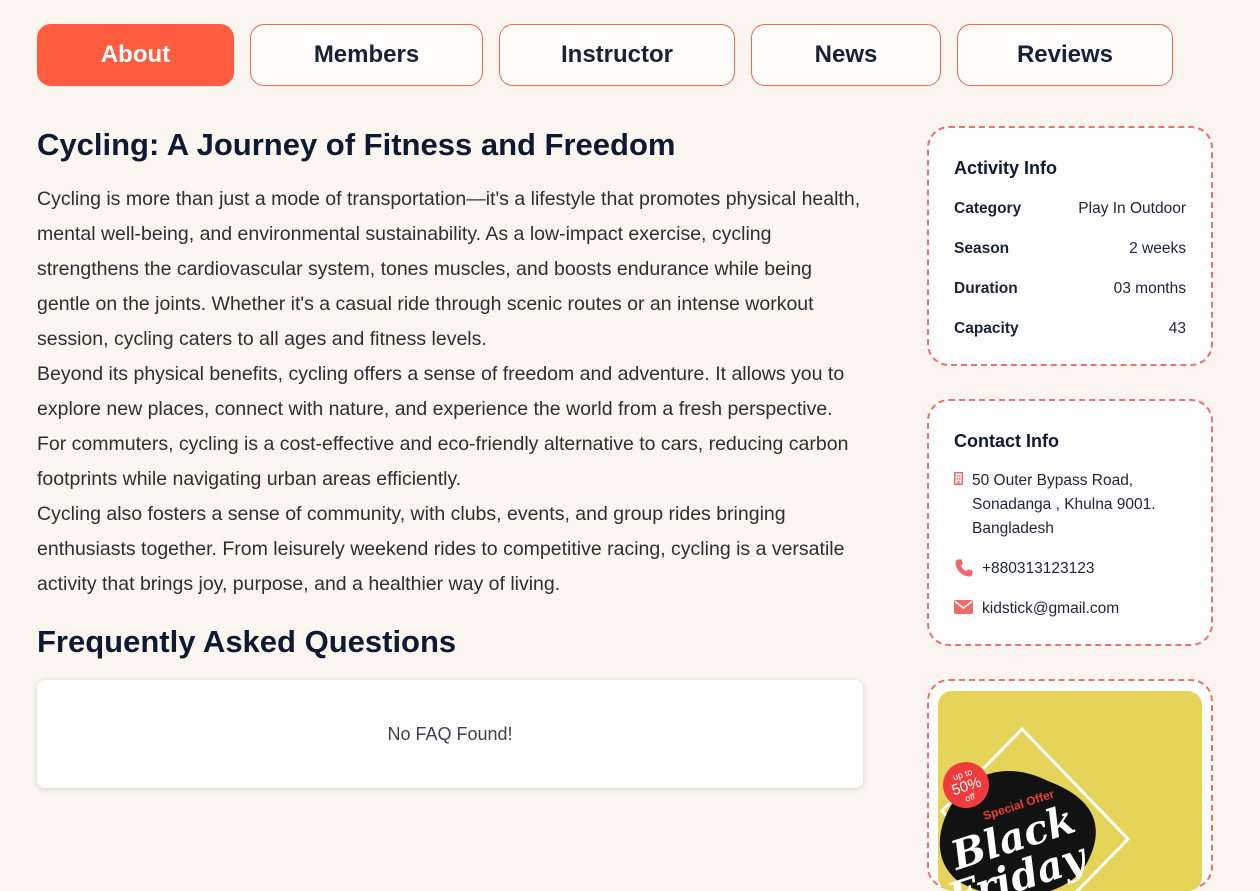 This screenshot has width=1260, height=891. Describe the element at coordinates (1149, 288) in the screenshot. I see `info-value: 03 months` at that location.